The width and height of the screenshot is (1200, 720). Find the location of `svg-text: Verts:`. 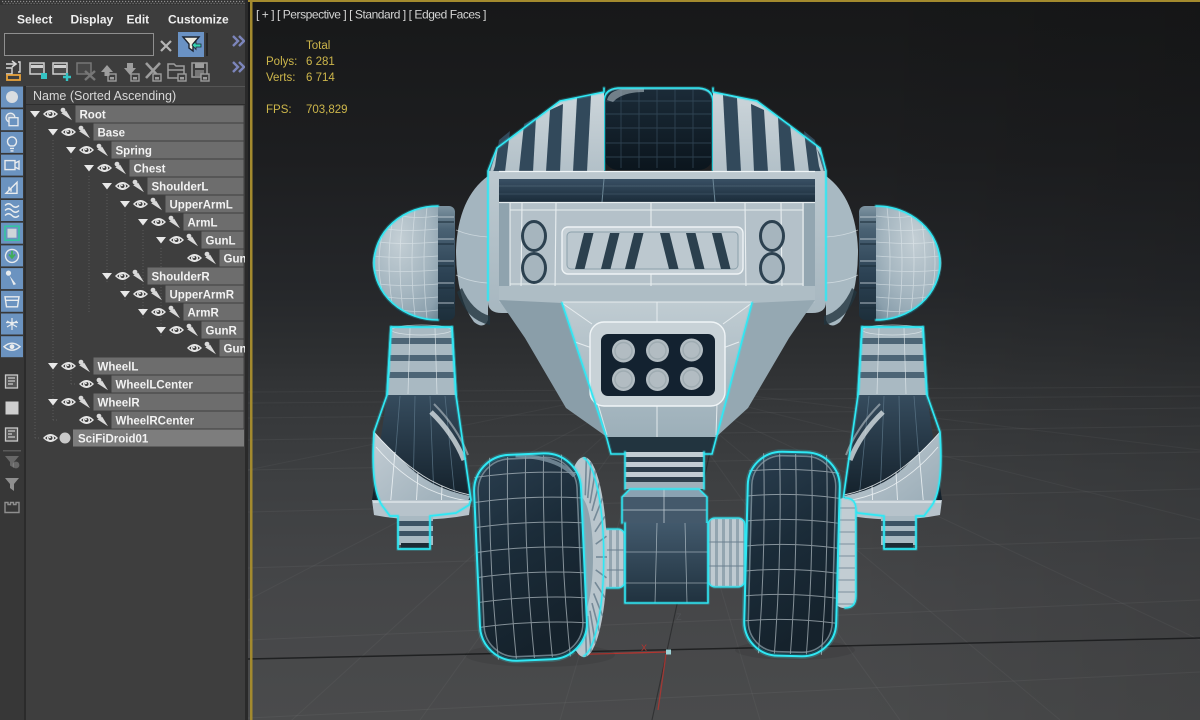

svg-text: Verts: is located at coordinates (280, 78).